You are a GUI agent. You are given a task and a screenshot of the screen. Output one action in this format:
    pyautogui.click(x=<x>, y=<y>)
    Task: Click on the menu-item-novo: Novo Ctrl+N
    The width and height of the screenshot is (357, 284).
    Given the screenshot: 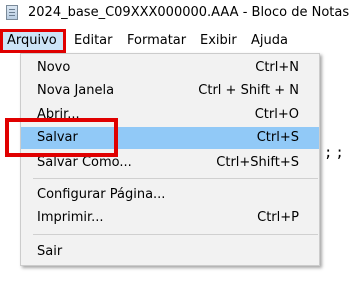 What is the action you would take?
    pyautogui.click(x=170, y=68)
    